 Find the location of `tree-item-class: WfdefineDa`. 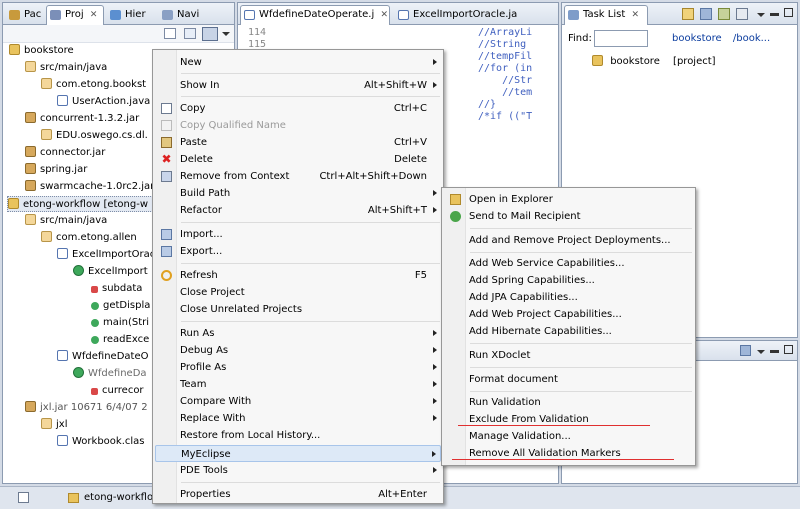

tree-item-class: WfdefineDa is located at coordinates (110, 374).